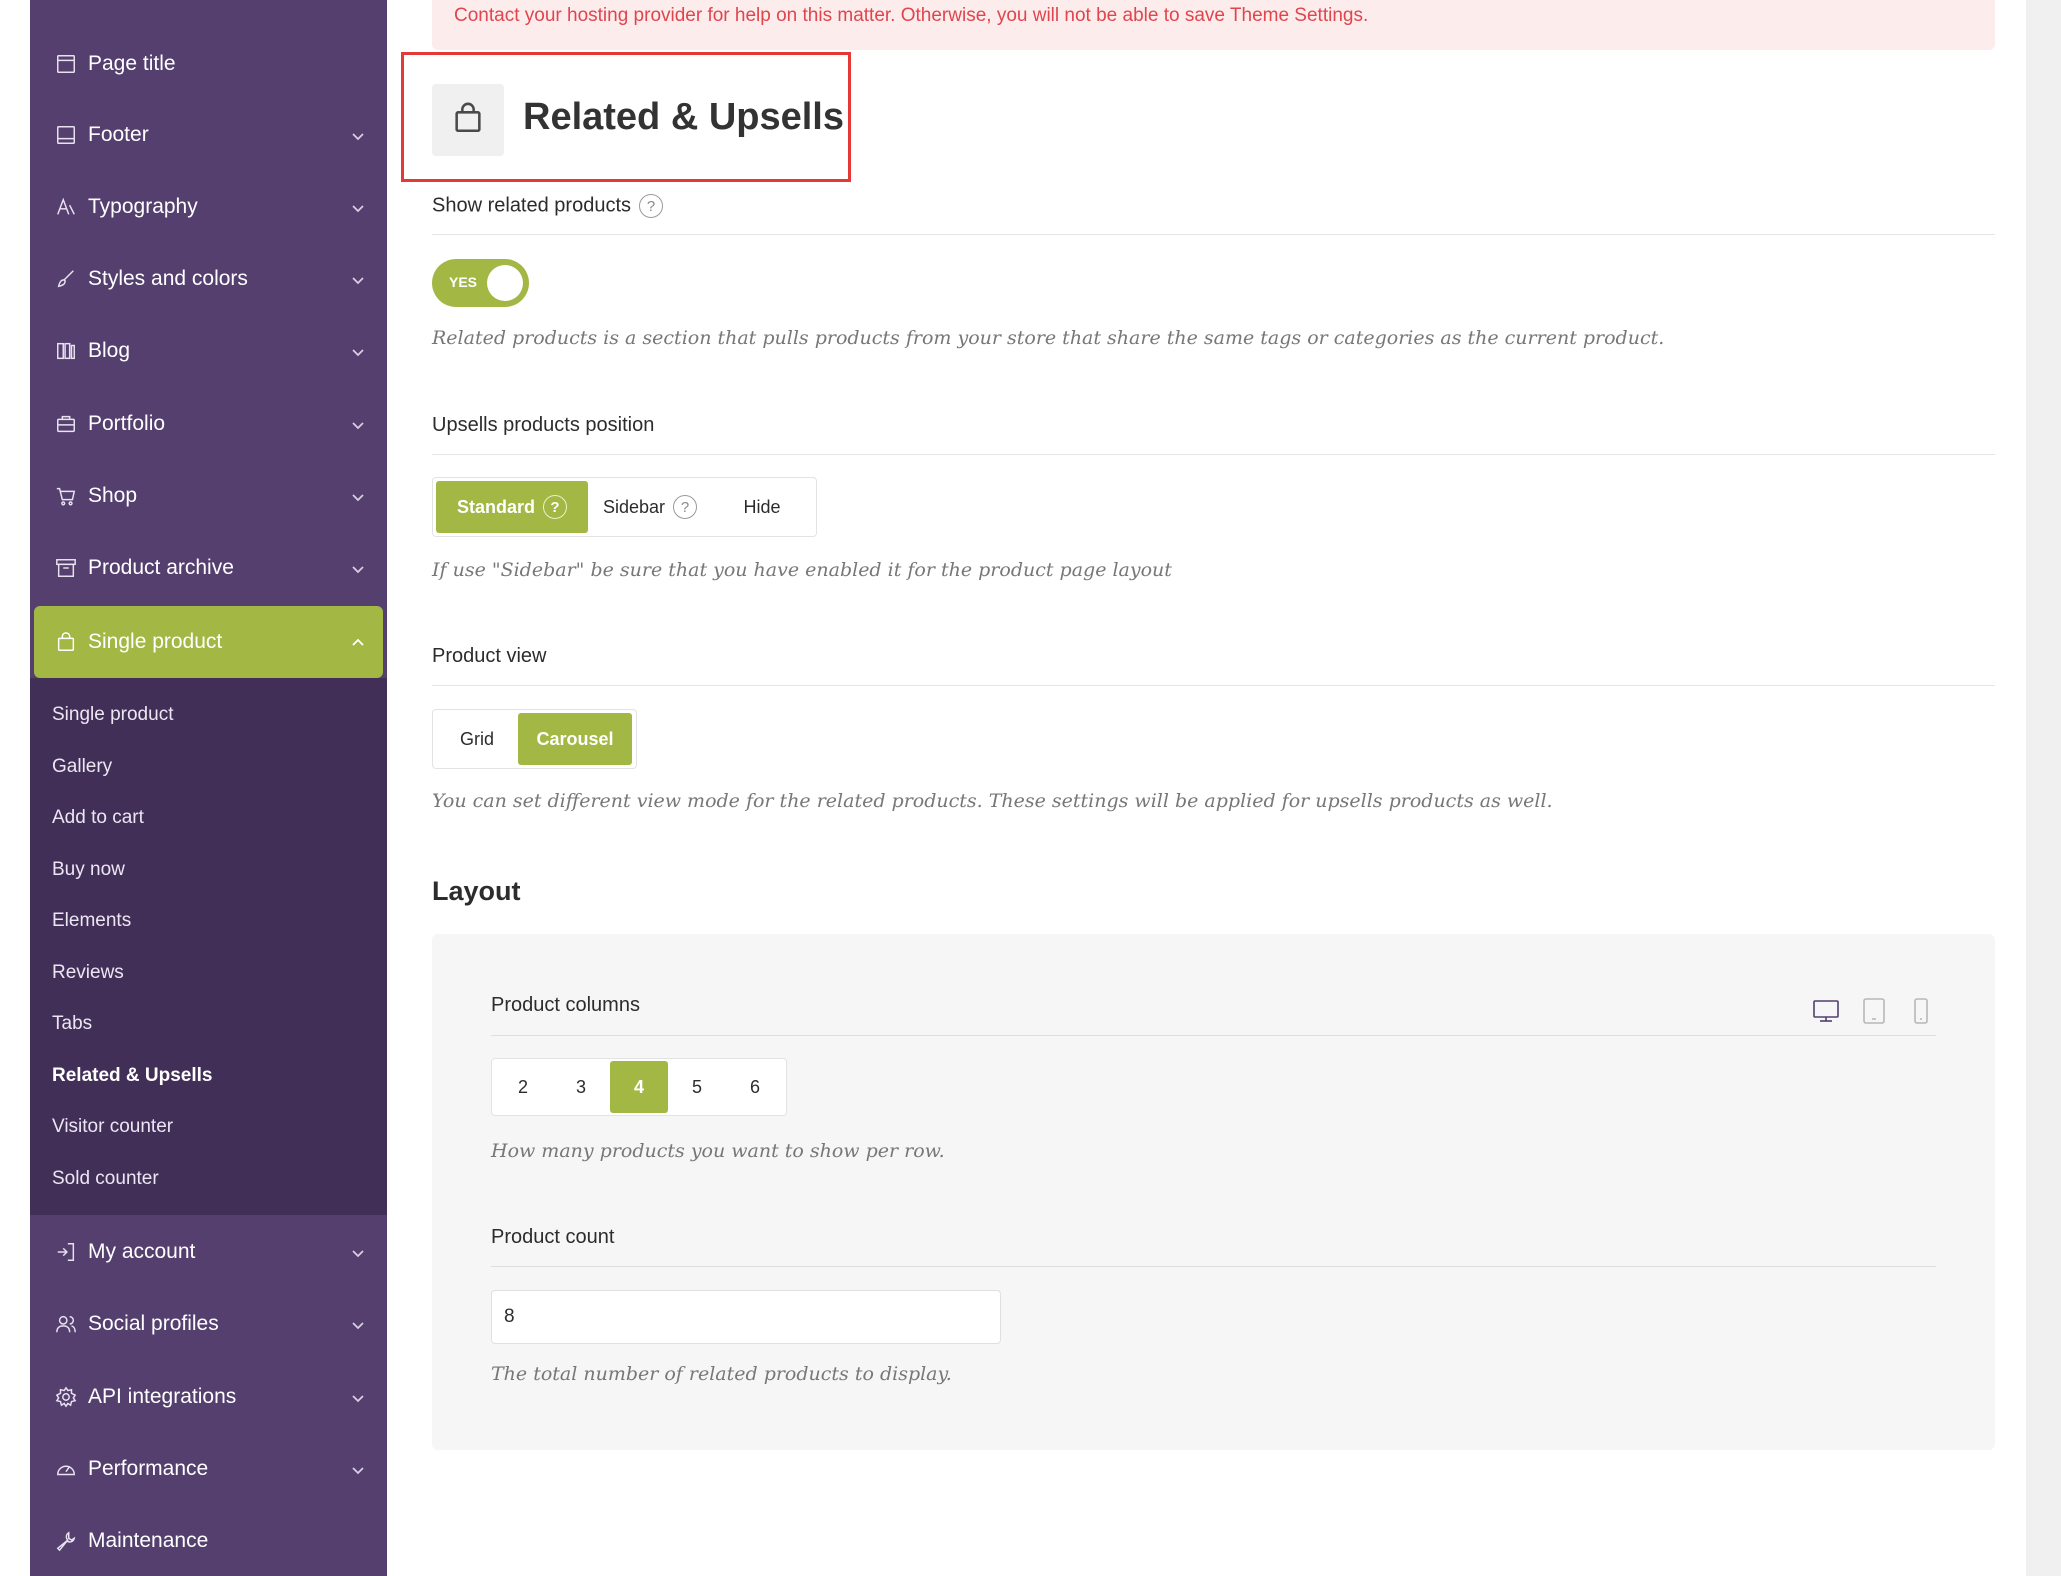 This screenshot has width=2061, height=1576. Describe the element at coordinates (132, 1076) in the screenshot. I see `submenu-item-related-upsells: Related & Upsells` at that location.